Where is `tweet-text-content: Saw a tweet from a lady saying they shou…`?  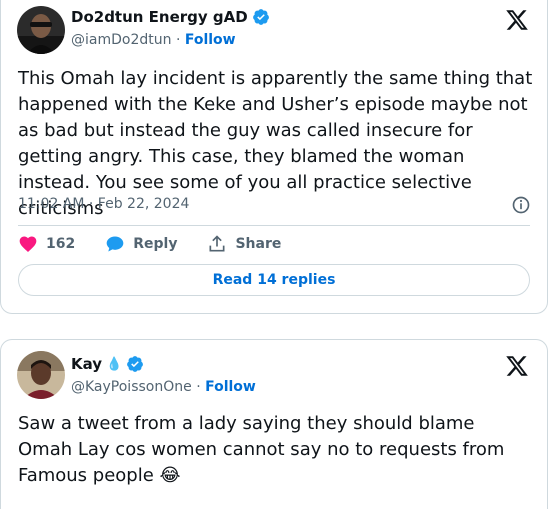
tweet-text-content: Saw a tweet from a lady saying they shou… is located at coordinates (261, 449).